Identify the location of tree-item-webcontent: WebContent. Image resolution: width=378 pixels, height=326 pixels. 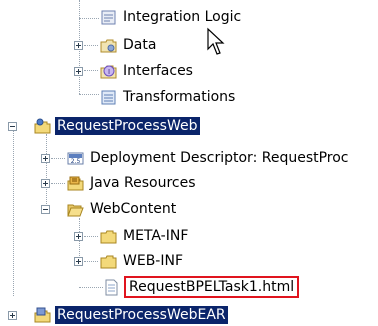
(109, 209).